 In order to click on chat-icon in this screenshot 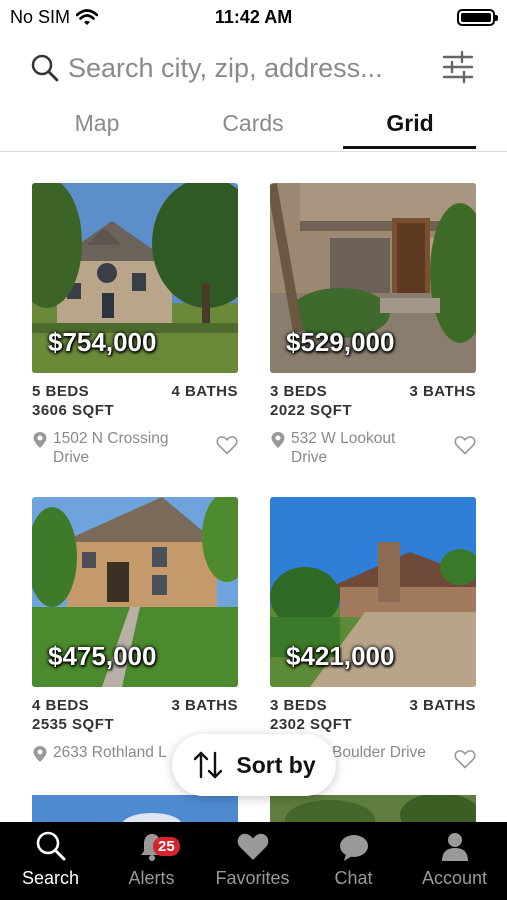, I will do `click(353, 848)`.